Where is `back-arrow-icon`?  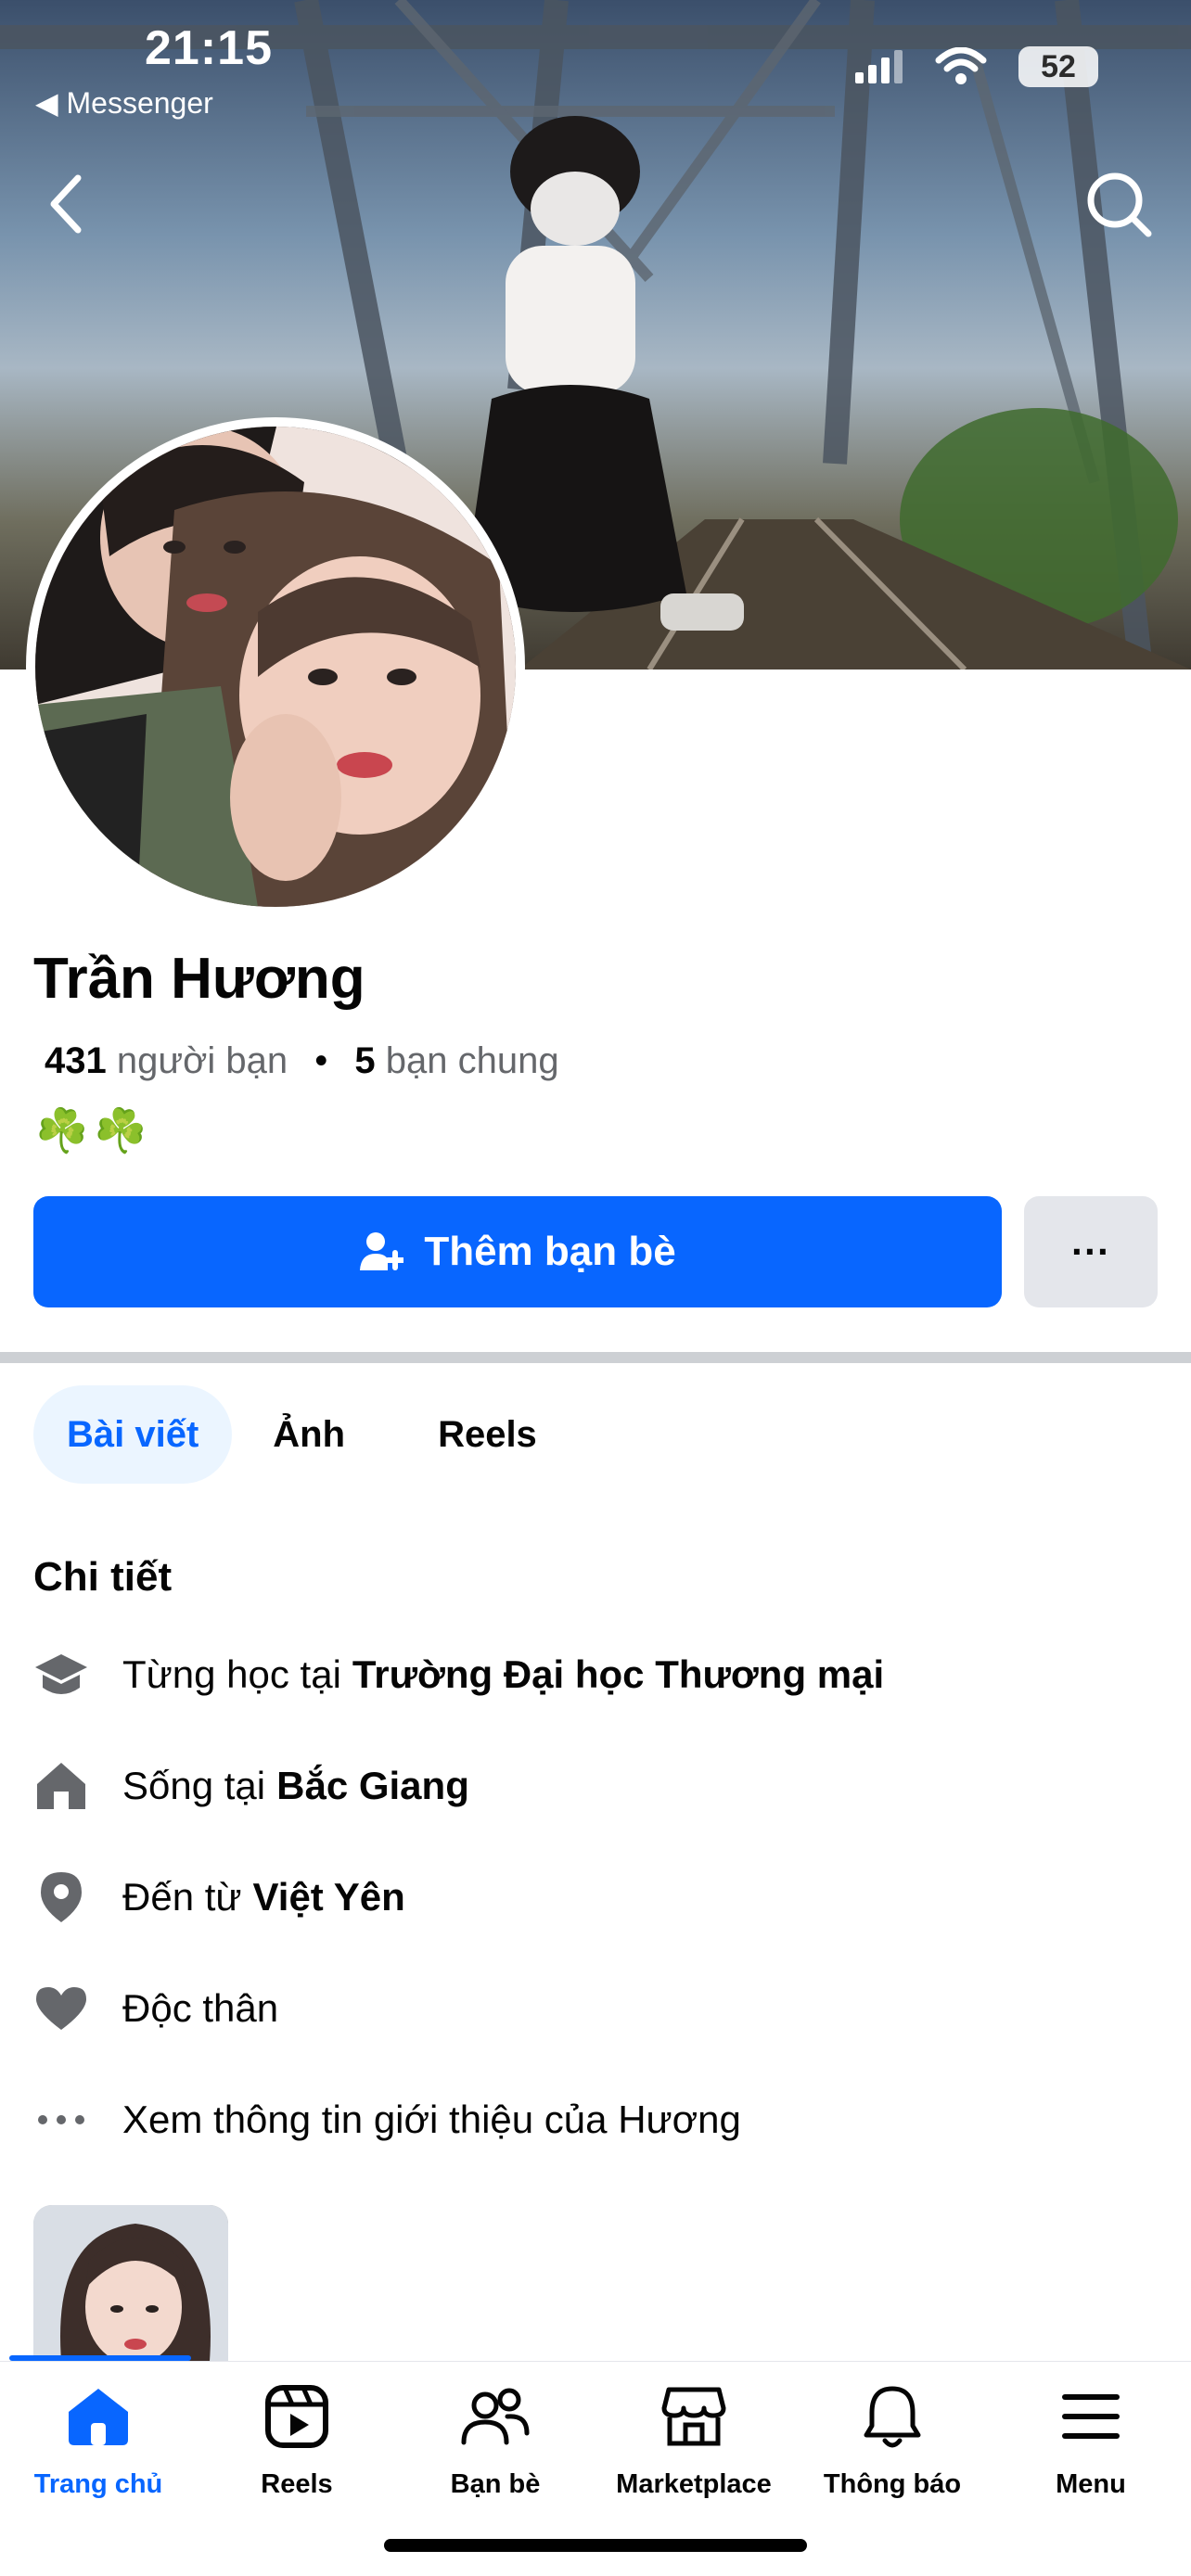
back-arrow-icon is located at coordinates (66, 204).